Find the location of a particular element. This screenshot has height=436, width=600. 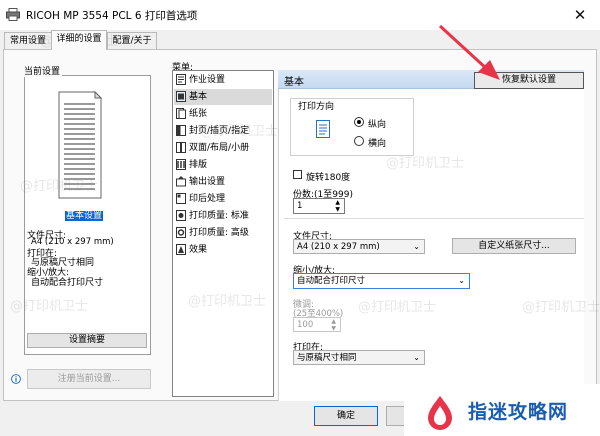

output-icon is located at coordinates (181, 181).